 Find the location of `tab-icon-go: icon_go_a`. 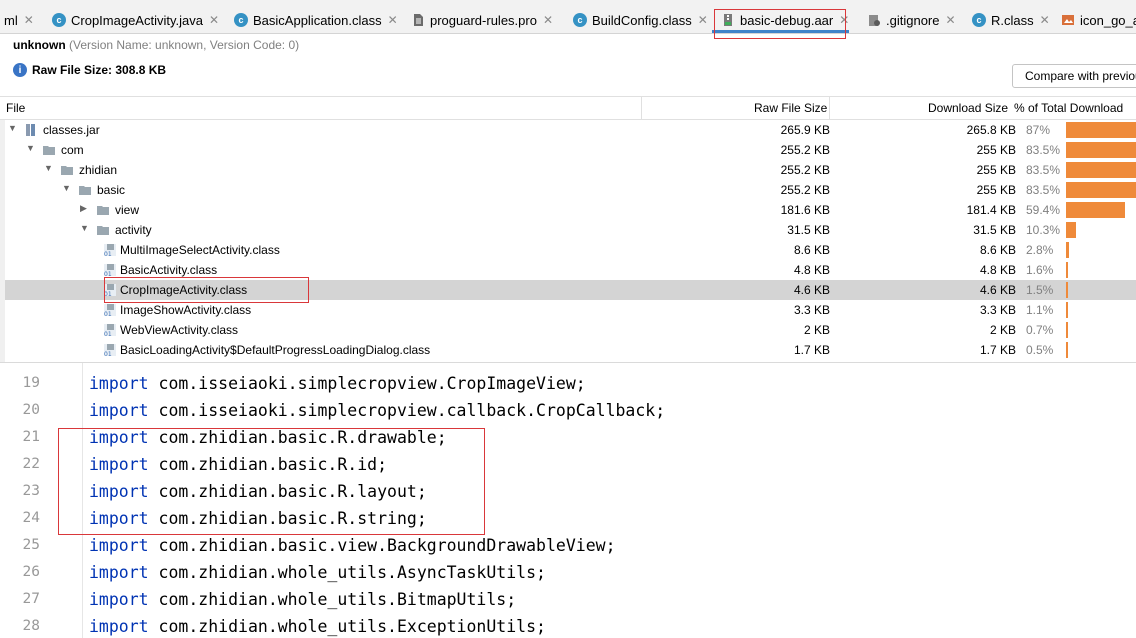

tab-icon-go: icon_go_a is located at coordinates (1098, 20).